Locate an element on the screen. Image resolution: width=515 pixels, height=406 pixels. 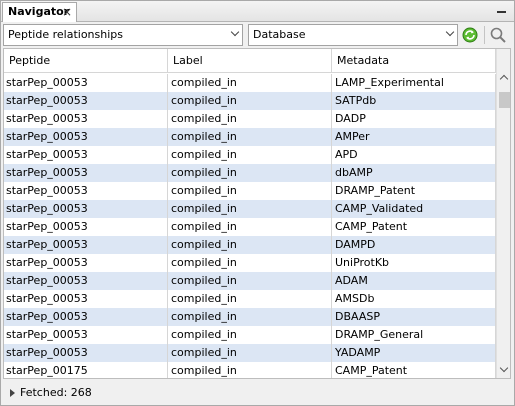
toolbar: Peptide relationships Database is located at coordinates (257, 35).